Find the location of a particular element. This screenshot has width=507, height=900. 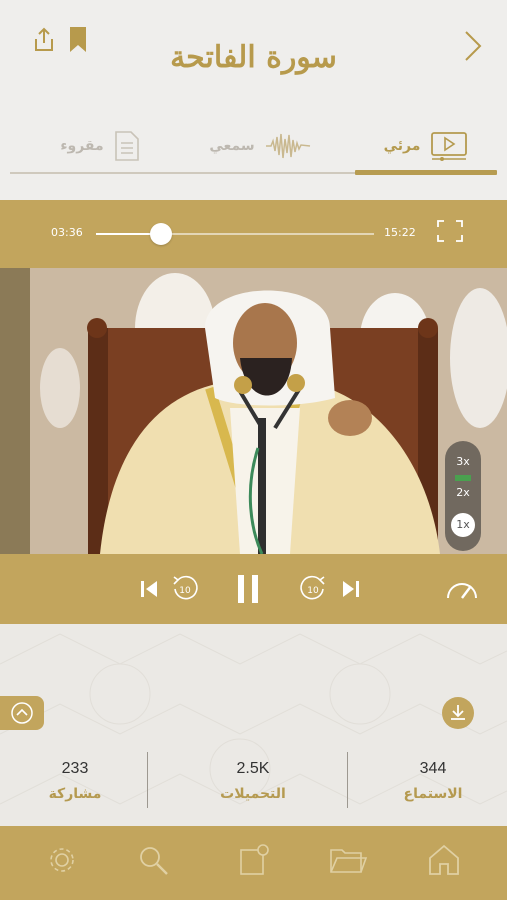

previous-icon is located at coordinates (149, 589).